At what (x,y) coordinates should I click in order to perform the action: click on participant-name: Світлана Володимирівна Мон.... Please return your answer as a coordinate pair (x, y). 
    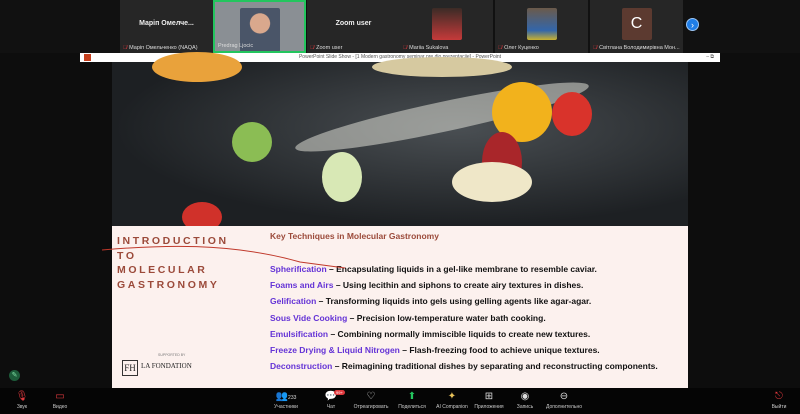
    Looking at the image, I should click on (639, 48).